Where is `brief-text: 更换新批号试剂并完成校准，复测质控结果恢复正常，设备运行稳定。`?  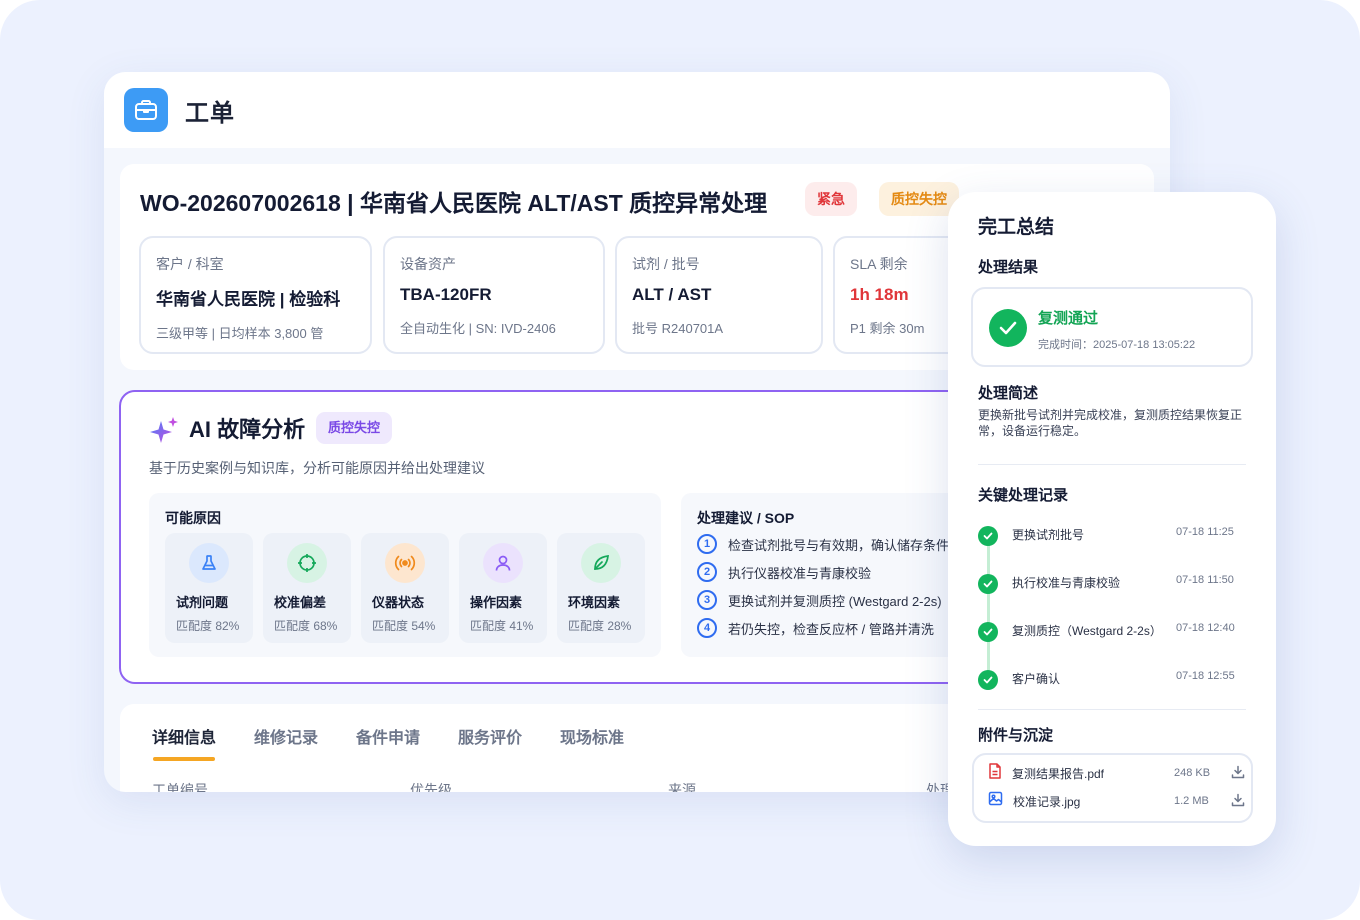 brief-text: 更换新批号试剂并完成校准，复测质控结果恢复正常，设备运行稳定。 is located at coordinates (1110, 423).